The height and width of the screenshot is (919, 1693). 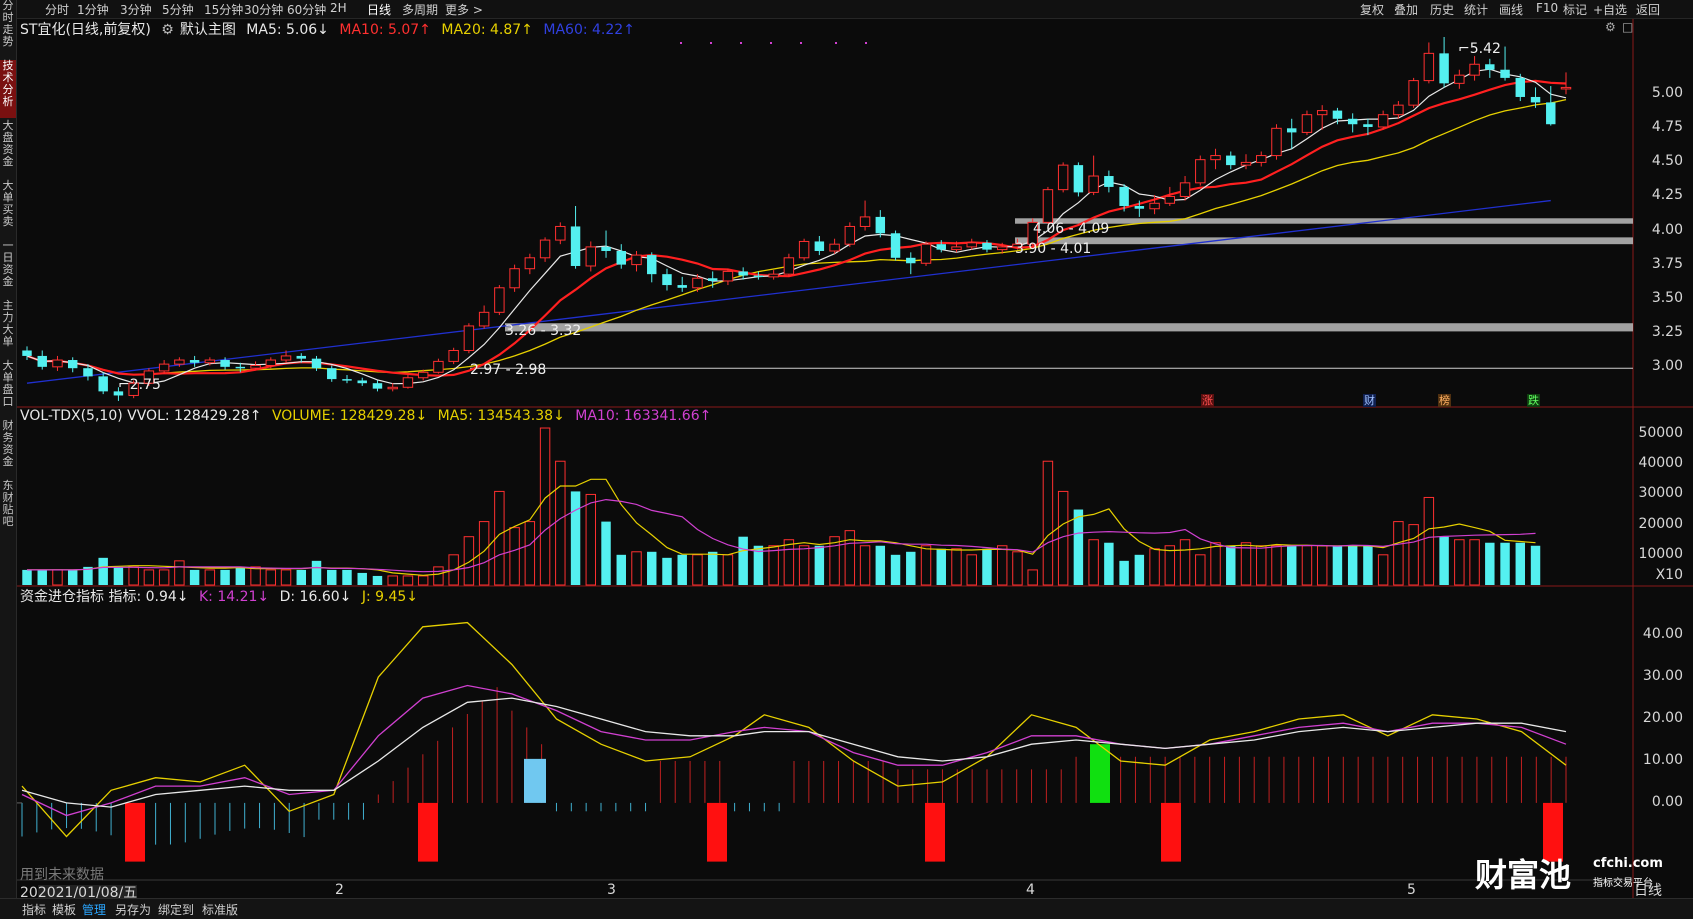 What do you see at coordinates (1667, 331) in the screenshot?
I see `axis-label: 3.25` at bounding box center [1667, 331].